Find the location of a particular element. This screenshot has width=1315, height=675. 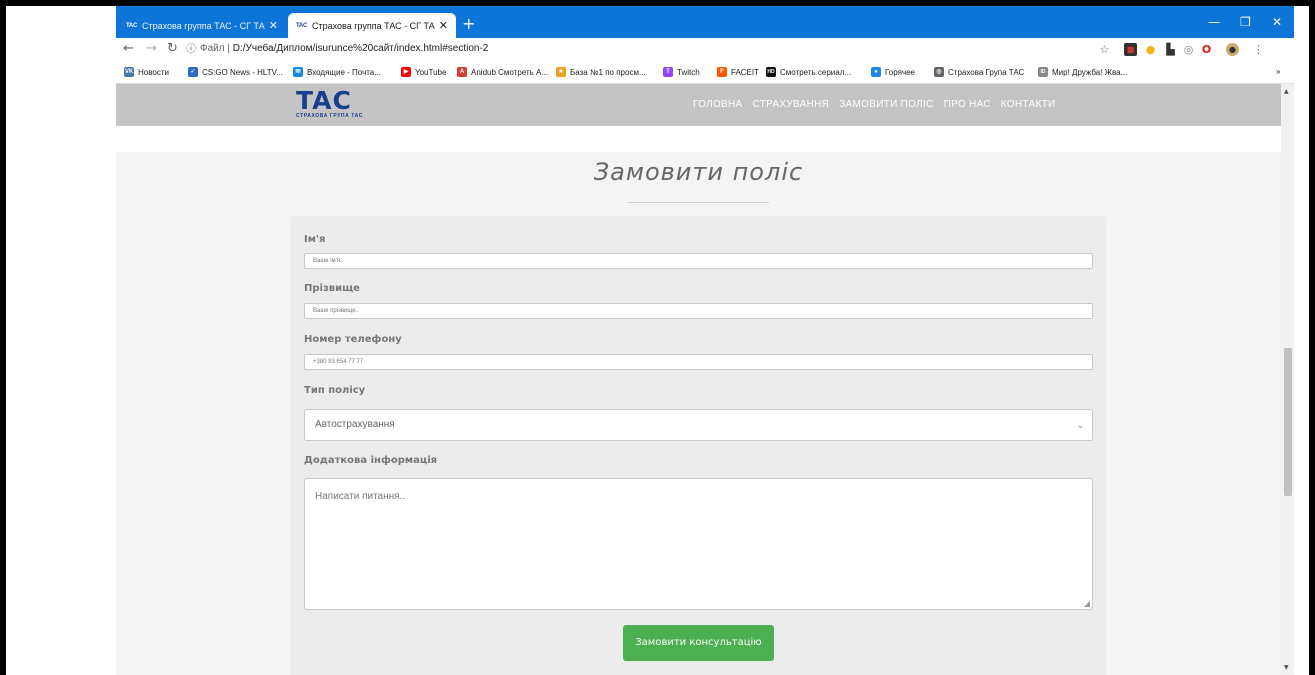

mail-icon: ✉ is located at coordinates (298, 72).